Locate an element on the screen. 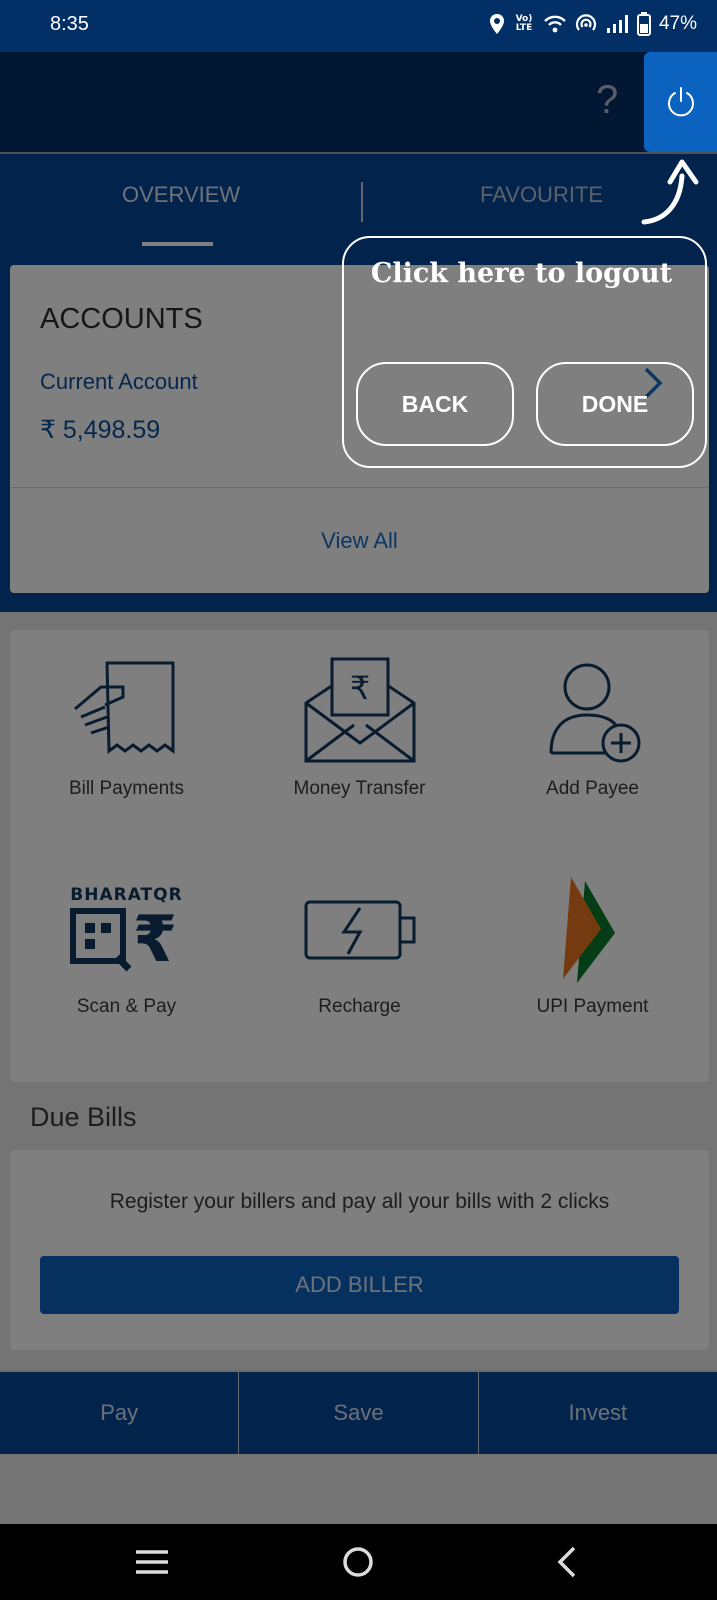  volte-icon: Vo) LTE is located at coordinates (524, 23).